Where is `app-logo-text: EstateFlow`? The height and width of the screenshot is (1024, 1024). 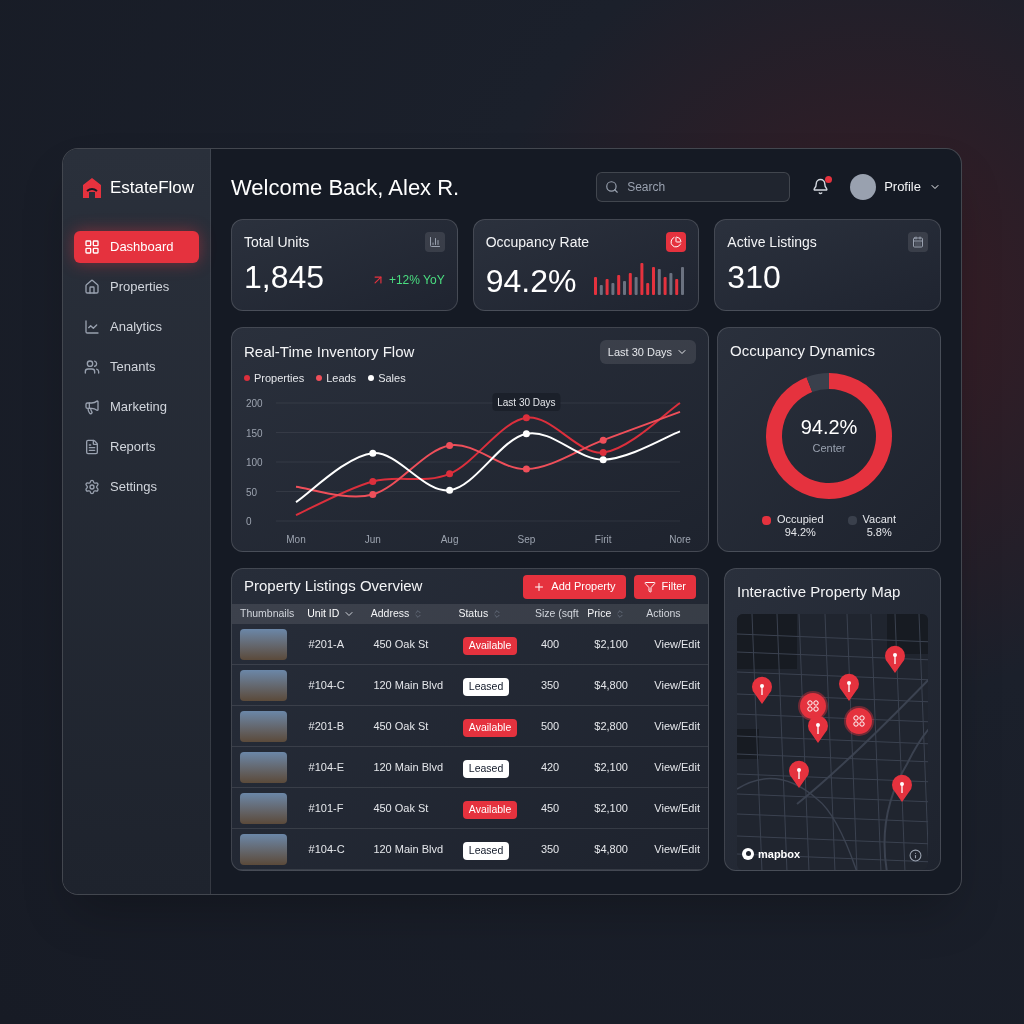 app-logo-text: EstateFlow is located at coordinates (152, 188).